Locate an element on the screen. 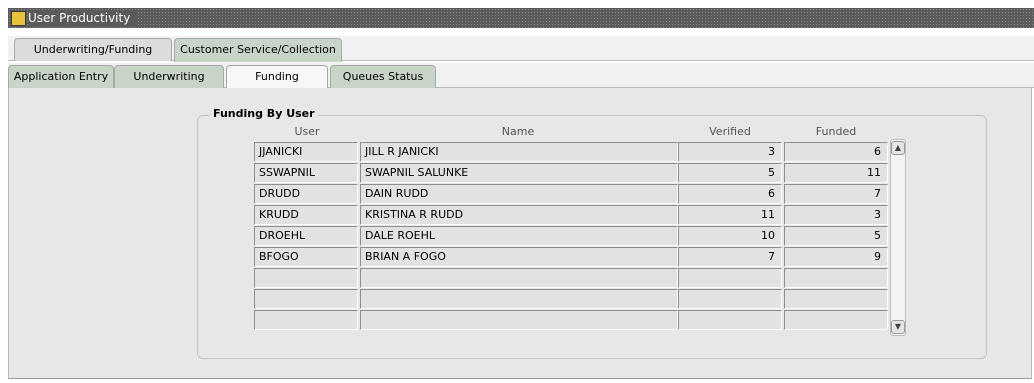 The width and height of the screenshot is (1034, 383). scroll-down-arrow-icon: ▼ is located at coordinates (898, 327).